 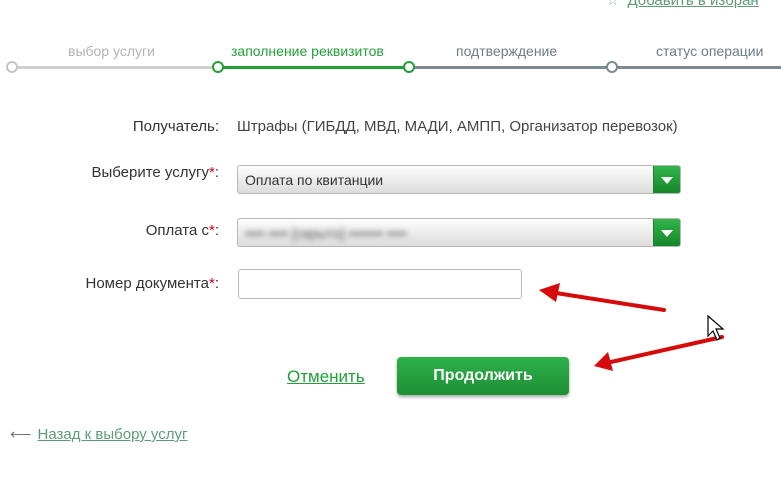 What do you see at coordinates (152, 283) in the screenshot?
I see `document-number-label: Номер документа*:` at bounding box center [152, 283].